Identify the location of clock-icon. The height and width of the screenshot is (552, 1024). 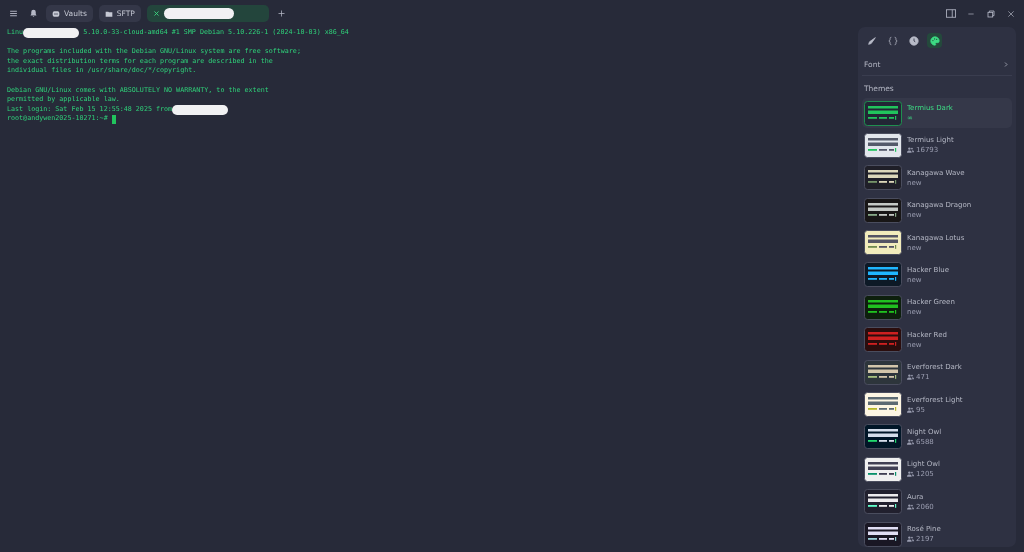
(913, 40).